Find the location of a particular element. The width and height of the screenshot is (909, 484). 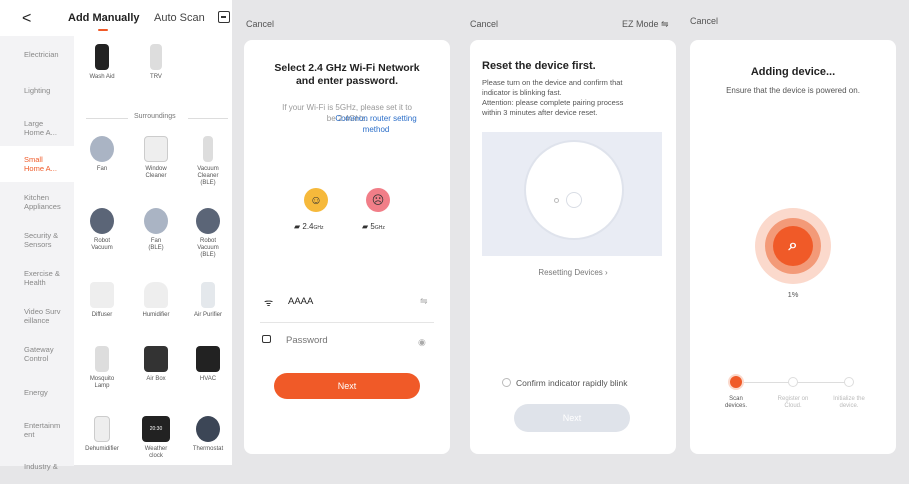

device-label: Fan is located at coordinates (102, 169).